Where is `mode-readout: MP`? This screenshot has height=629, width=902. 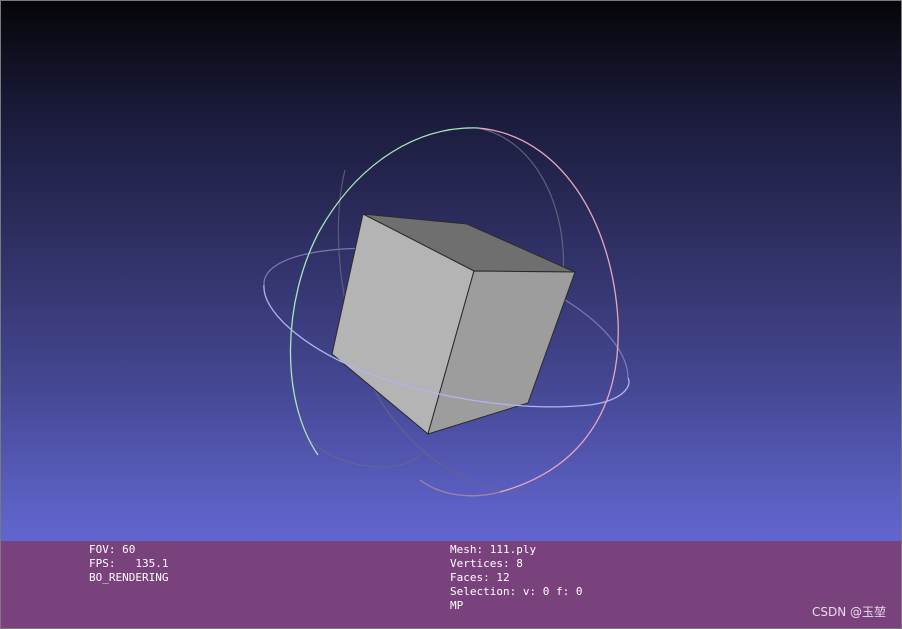
mode-readout: MP is located at coordinates (457, 605).